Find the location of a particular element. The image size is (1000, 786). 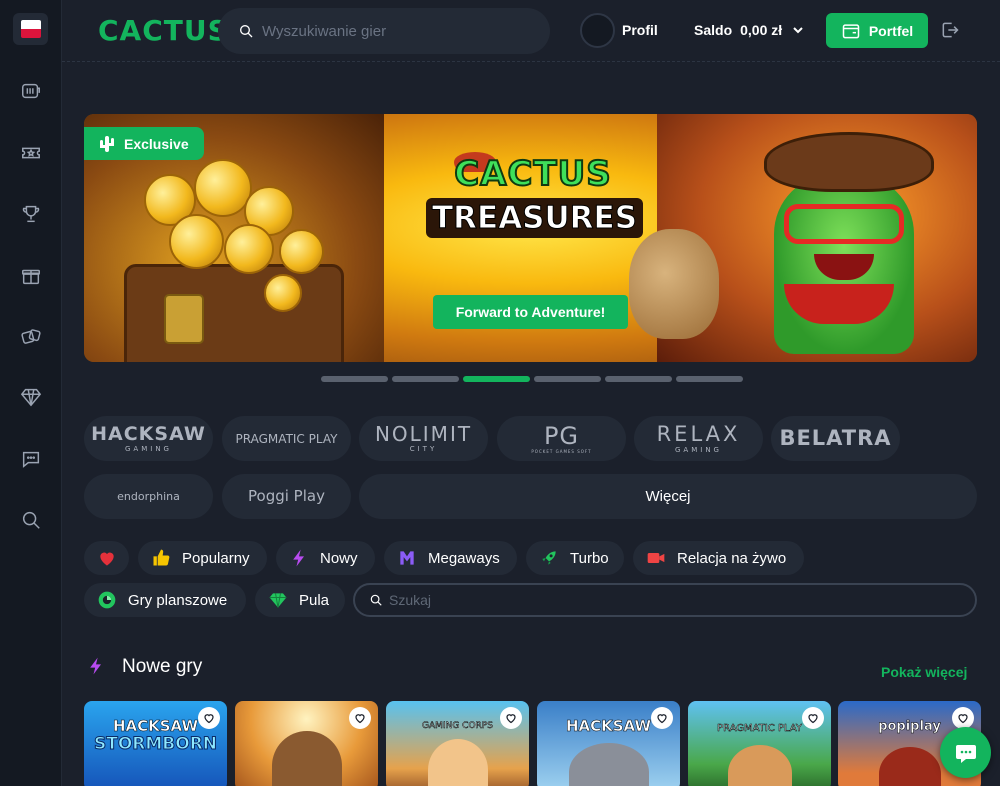

language-selector is located at coordinates (30, 29).